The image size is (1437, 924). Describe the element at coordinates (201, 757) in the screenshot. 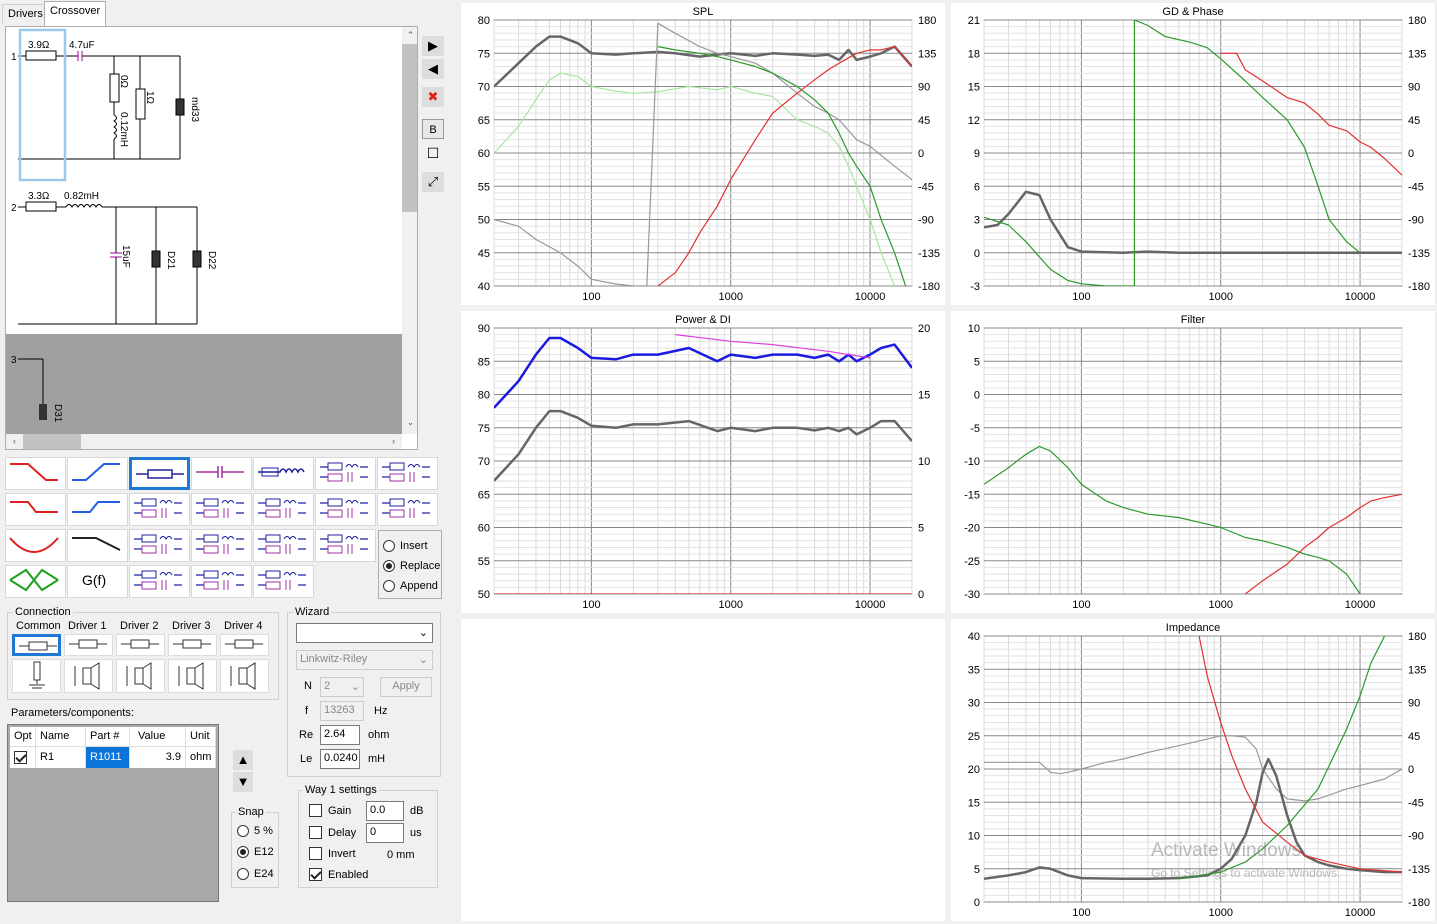

I see `unit-cell: ohm` at that location.